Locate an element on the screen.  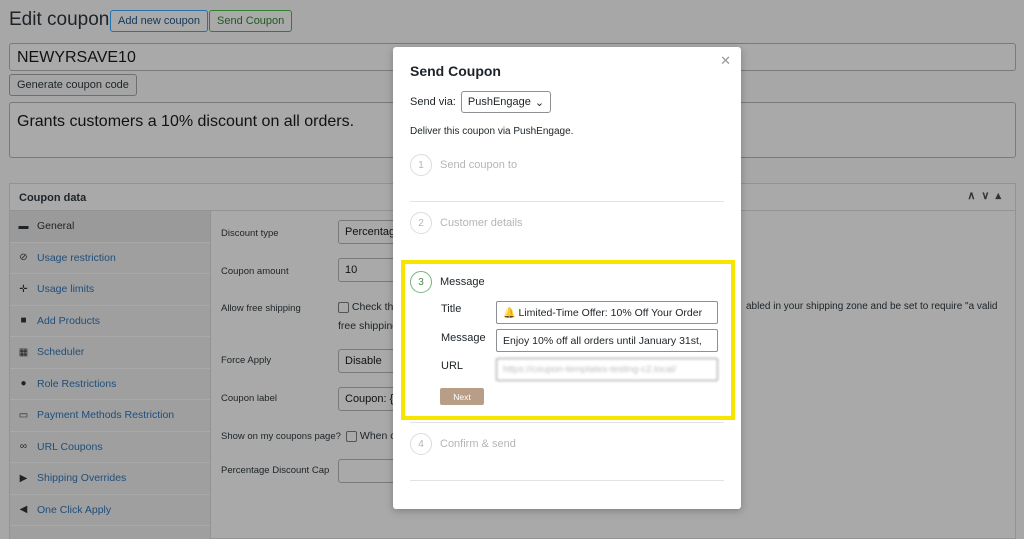
discount-cap-label: Percentage Discount Cap is located at coordinates (275, 470).